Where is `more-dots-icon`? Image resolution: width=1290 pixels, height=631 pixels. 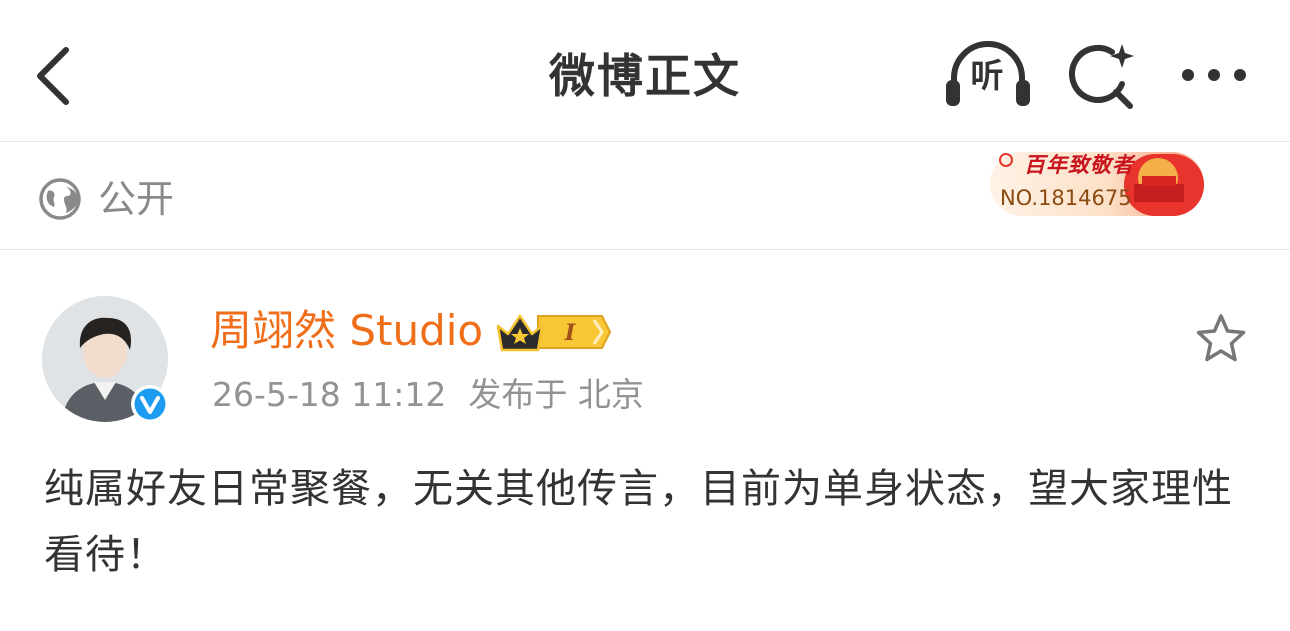 more-dots-icon is located at coordinates (1214, 75).